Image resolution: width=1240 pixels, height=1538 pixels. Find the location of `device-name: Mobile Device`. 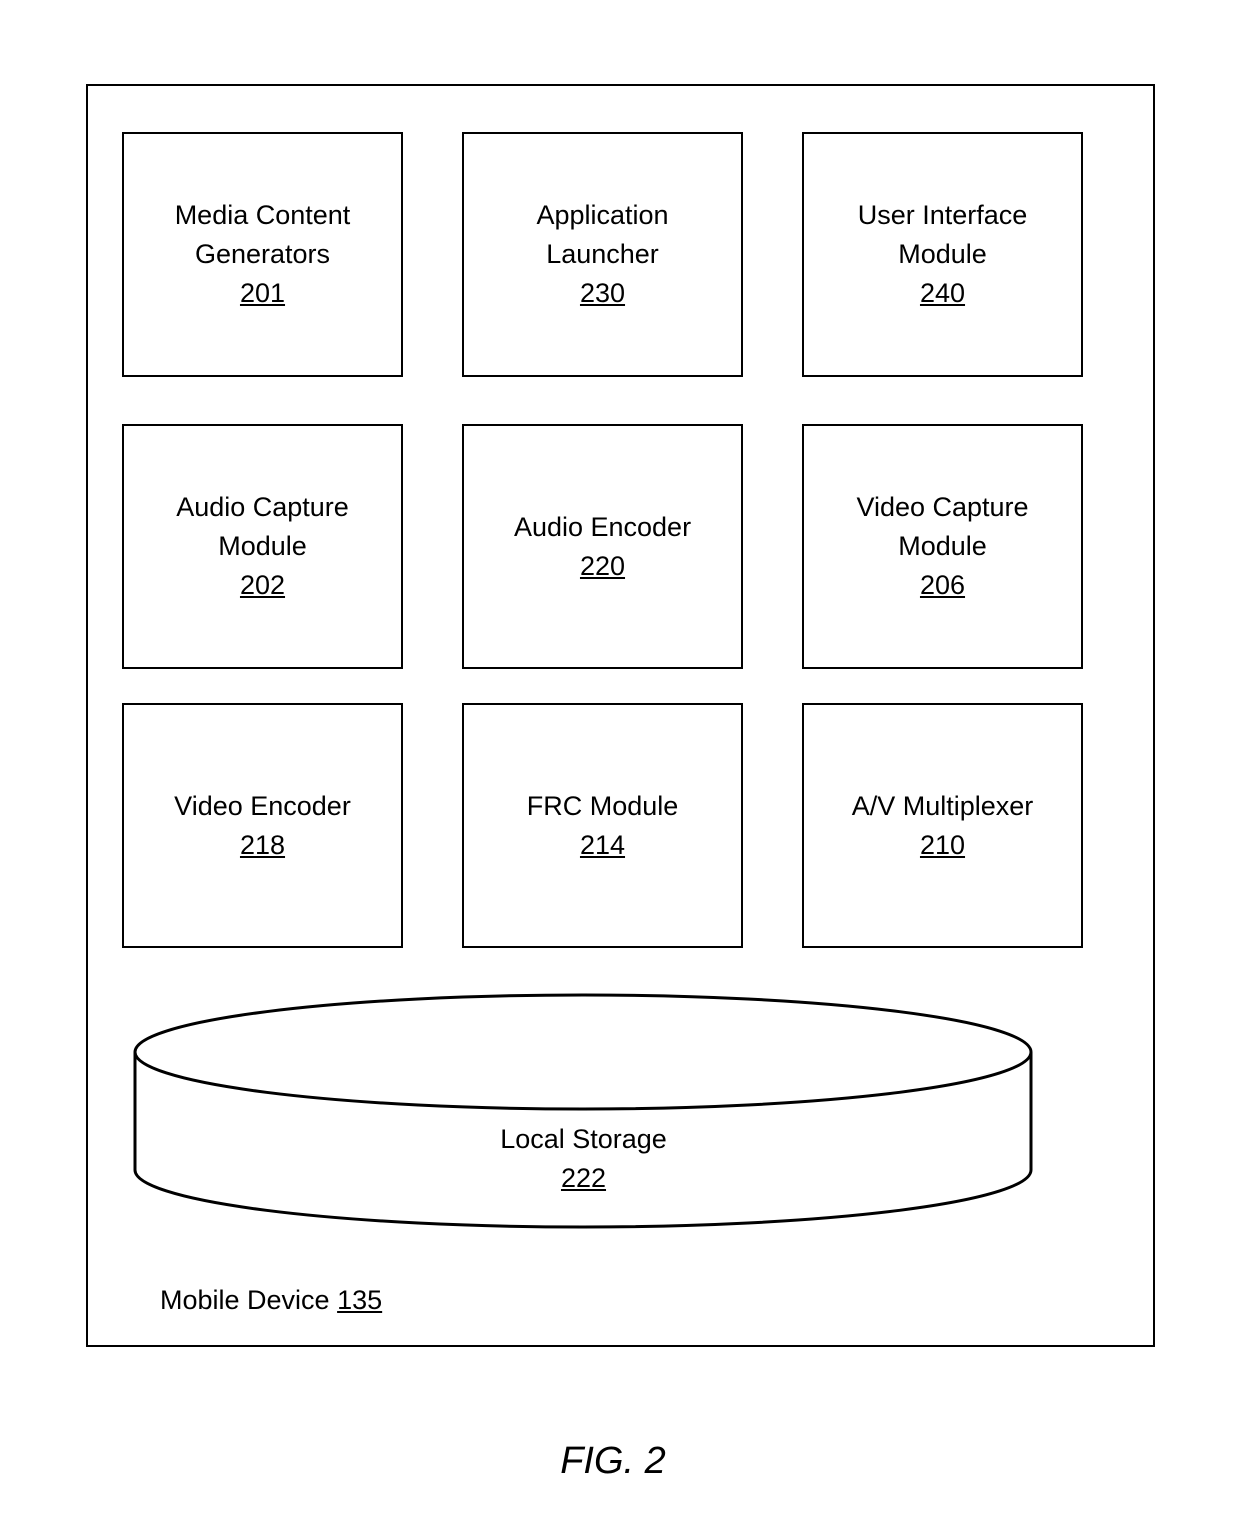

device-name: Mobile Device is located at coordinates (245, 1300).